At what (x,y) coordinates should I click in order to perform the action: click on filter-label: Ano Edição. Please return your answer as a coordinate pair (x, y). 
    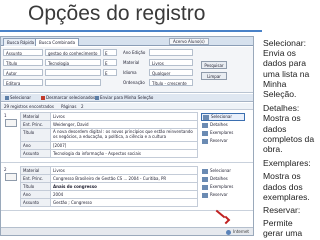
    Looking at the image, I should click on (134, 52).